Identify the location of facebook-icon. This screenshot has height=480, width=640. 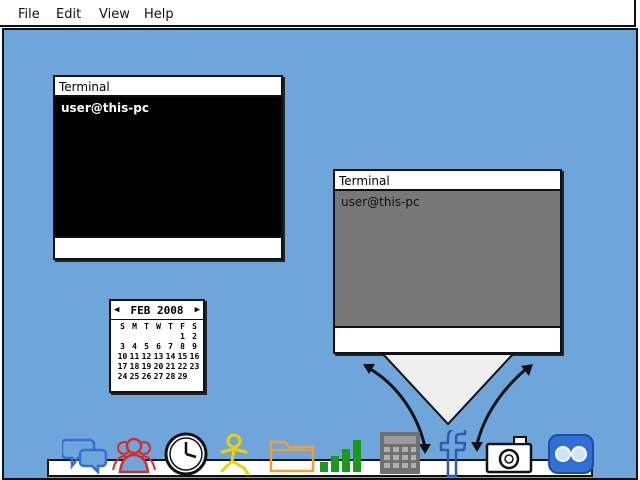
(453, 454).